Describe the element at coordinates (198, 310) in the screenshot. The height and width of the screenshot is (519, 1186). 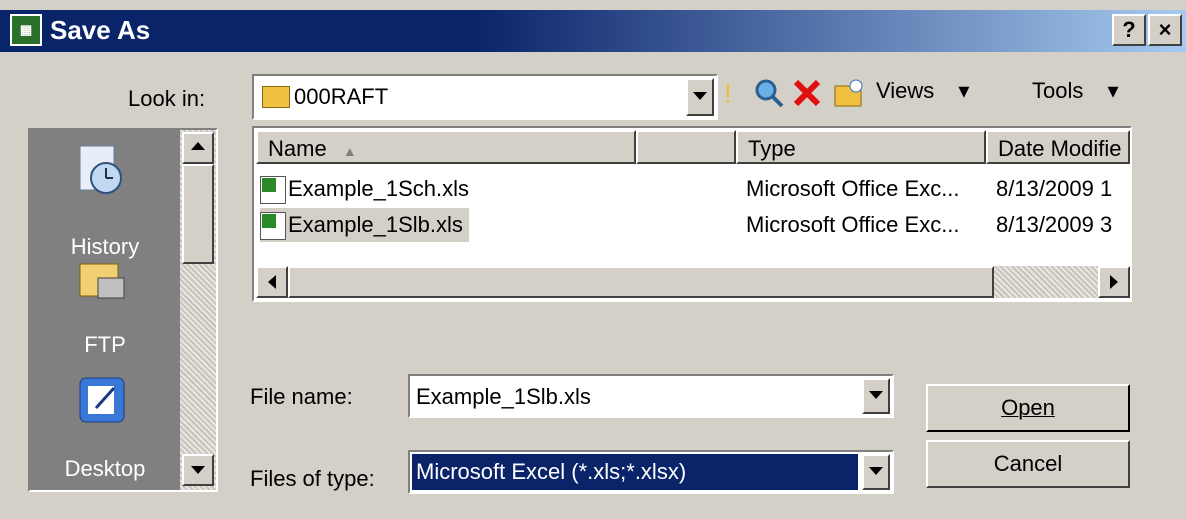
I see `places-scrollbar` at that location.